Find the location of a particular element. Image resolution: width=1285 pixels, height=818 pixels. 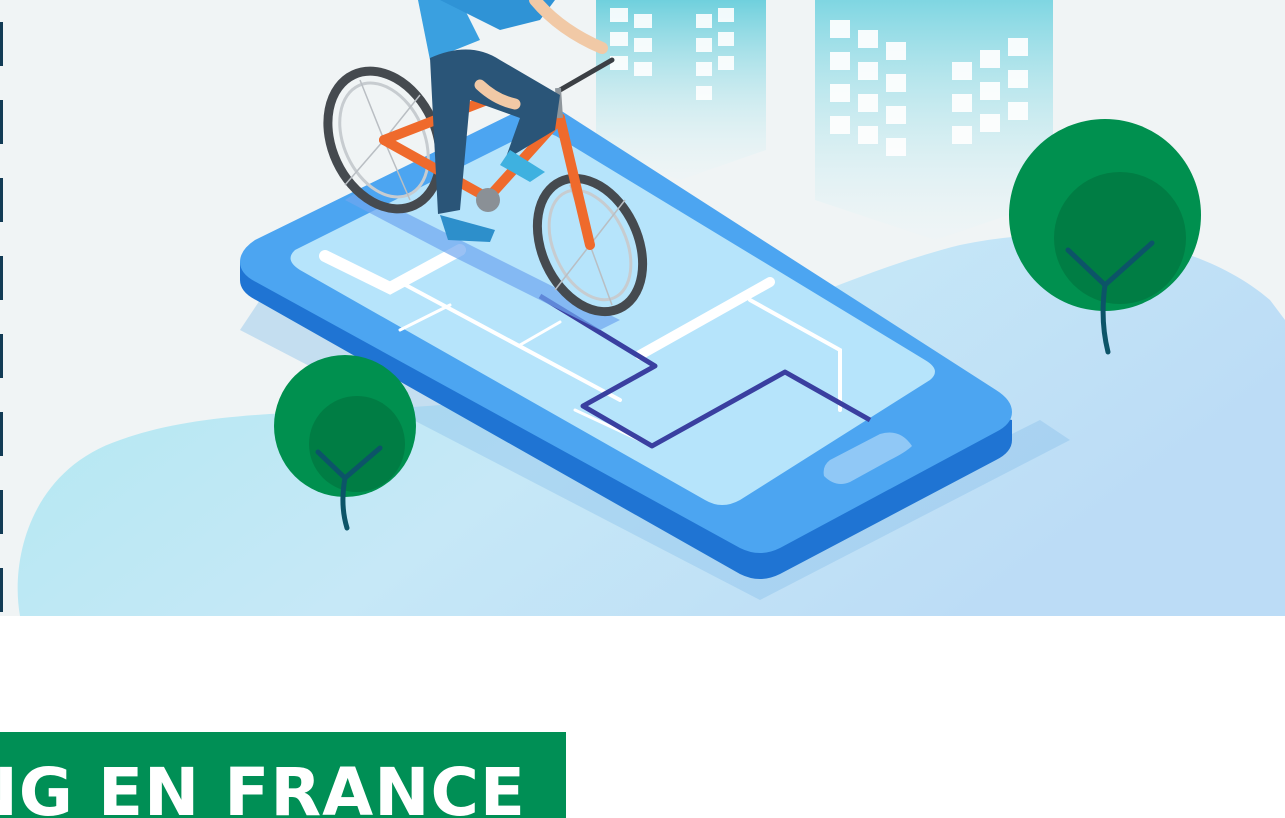

banner-title: NG EN FRANCE is located at coordinates (263, 786).